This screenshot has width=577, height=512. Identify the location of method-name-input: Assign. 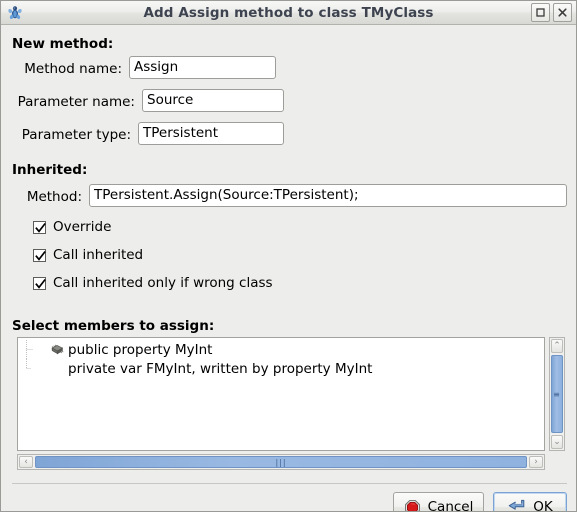
(202, 67).